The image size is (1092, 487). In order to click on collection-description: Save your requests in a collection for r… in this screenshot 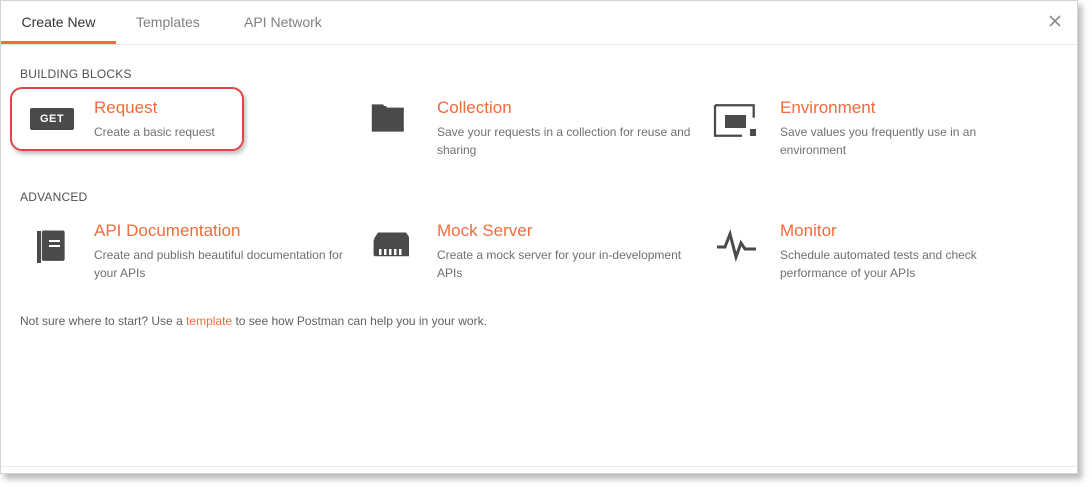, I will do `click(564, 141)`.